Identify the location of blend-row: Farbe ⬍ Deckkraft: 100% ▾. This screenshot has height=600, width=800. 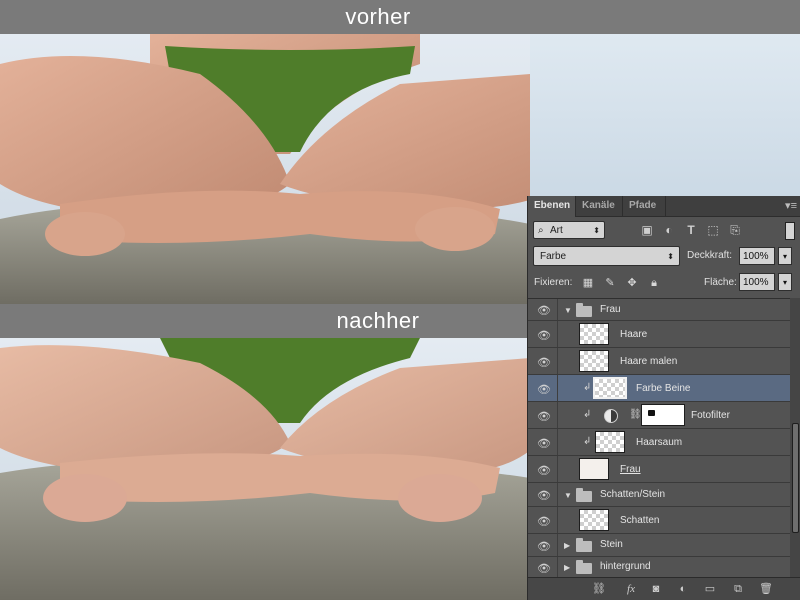
(664, 258).